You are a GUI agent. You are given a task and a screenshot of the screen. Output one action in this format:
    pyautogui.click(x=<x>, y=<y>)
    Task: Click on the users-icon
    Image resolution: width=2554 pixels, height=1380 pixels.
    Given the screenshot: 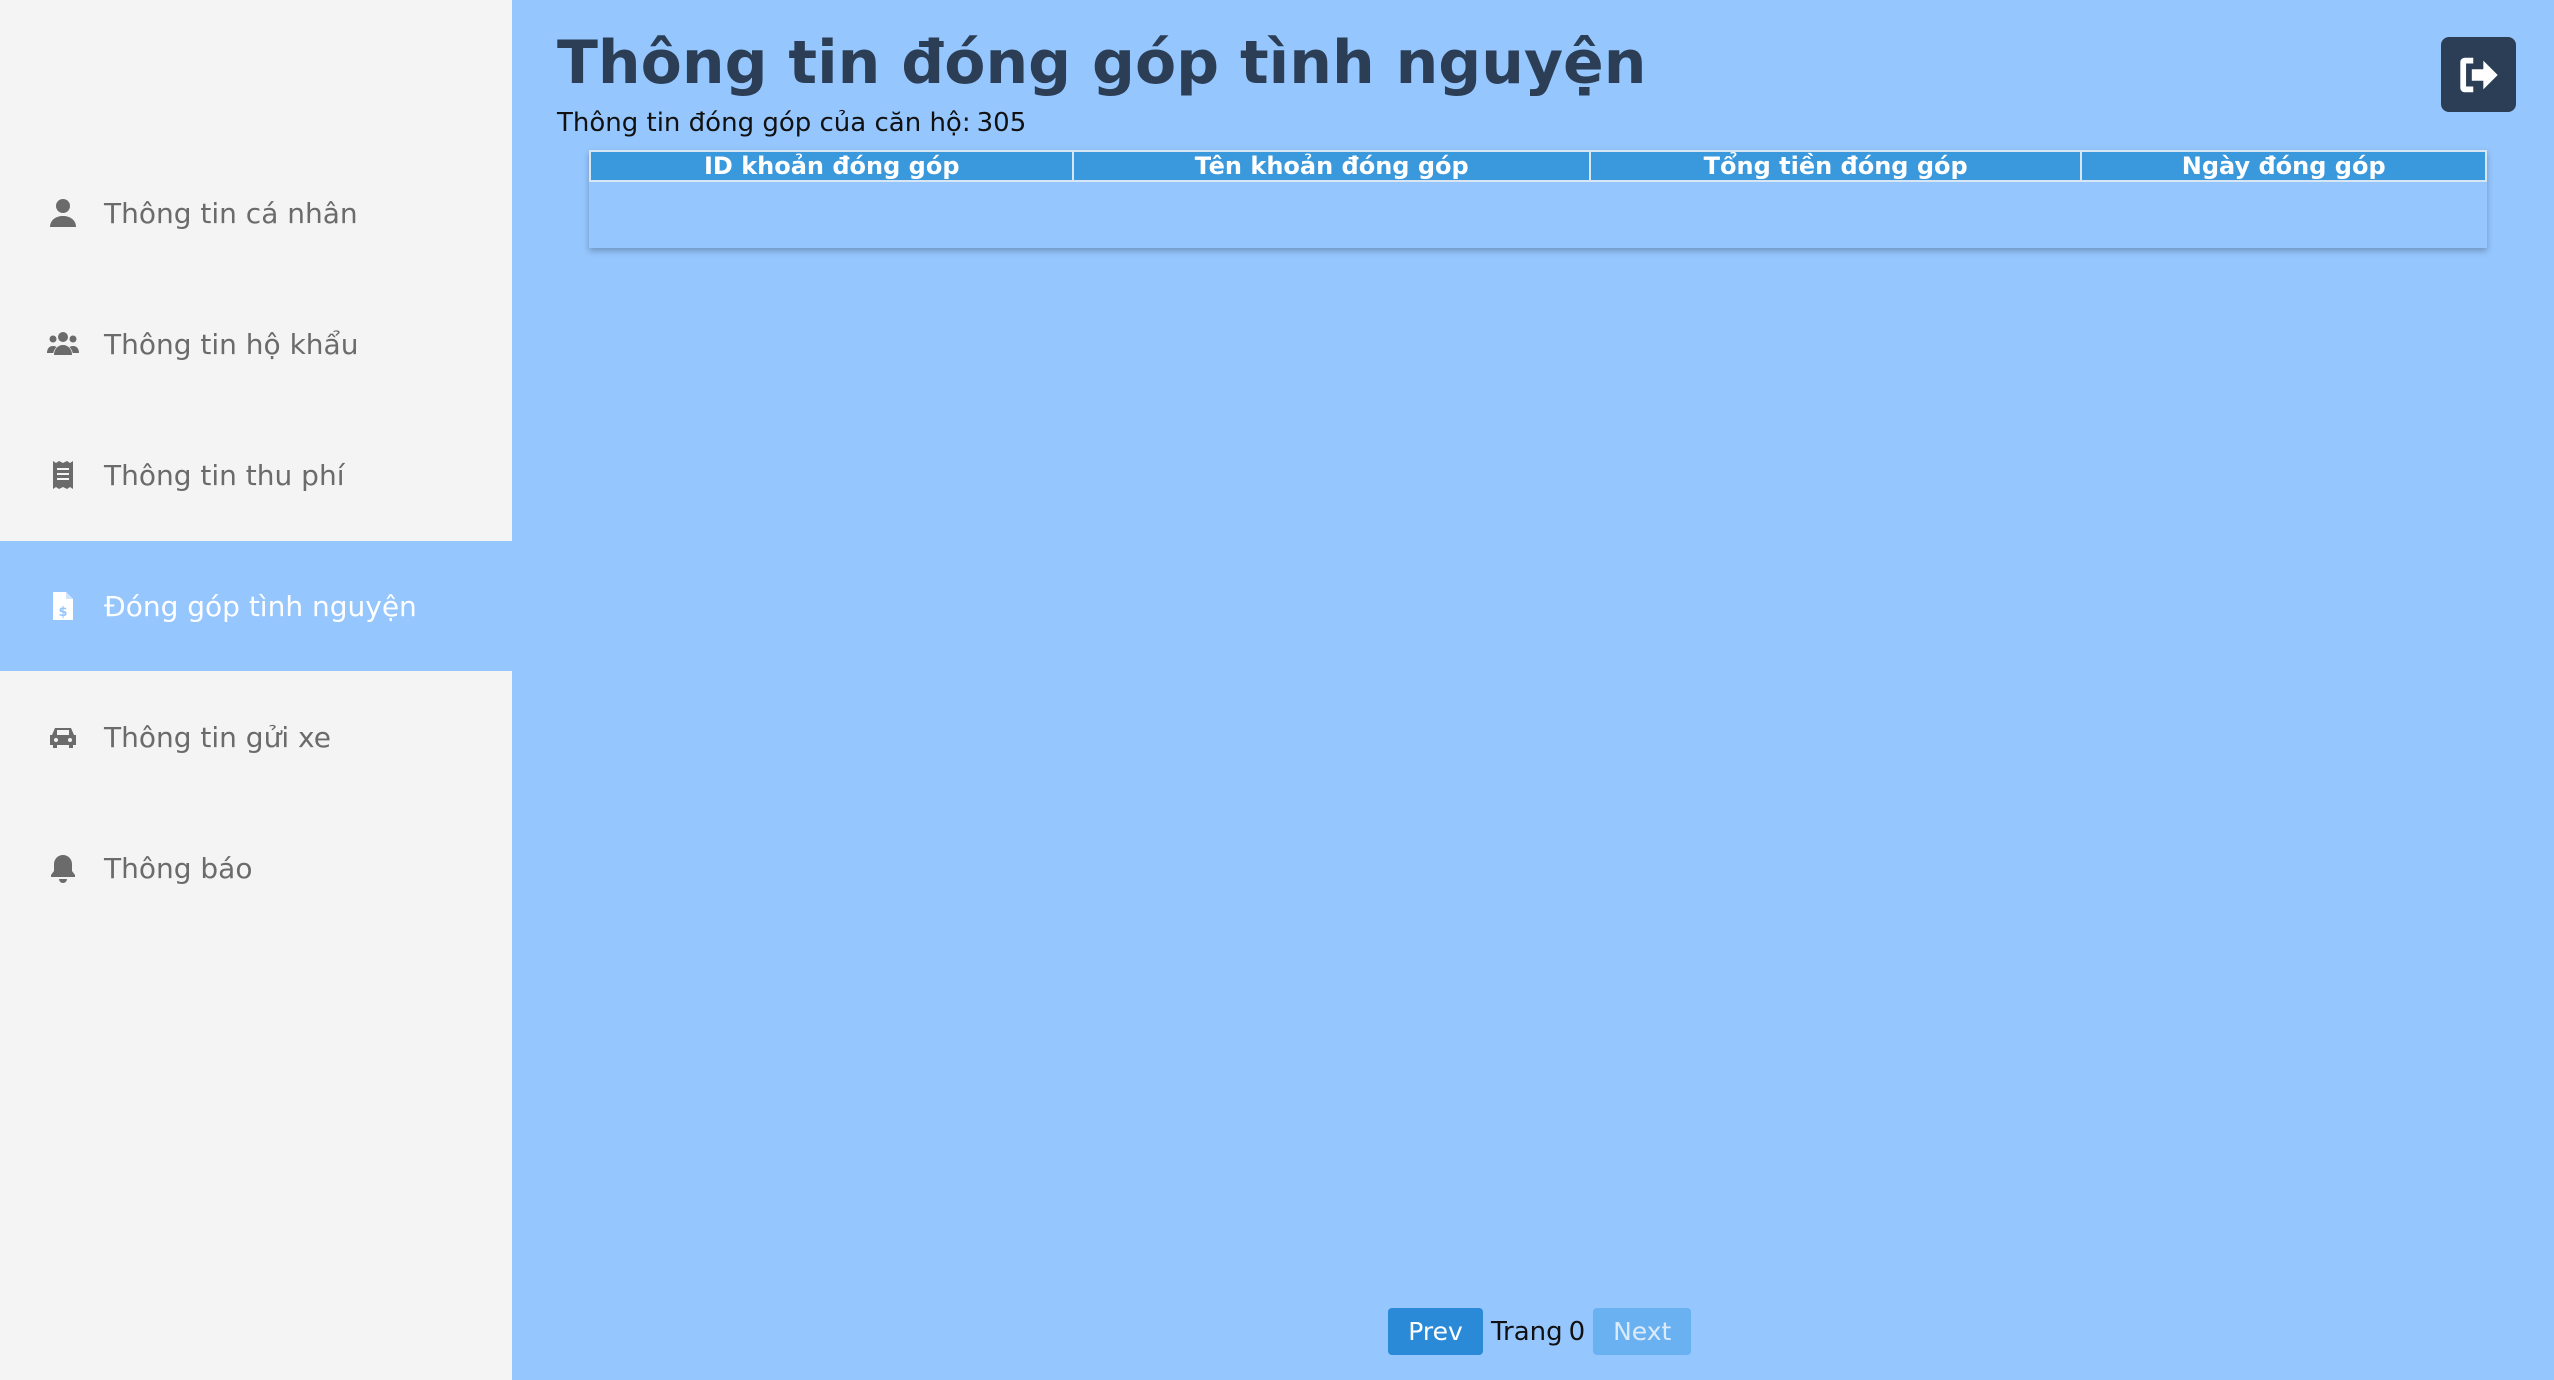 What is the action you would take?
    pyautogui.click(x=63, y=344)
    